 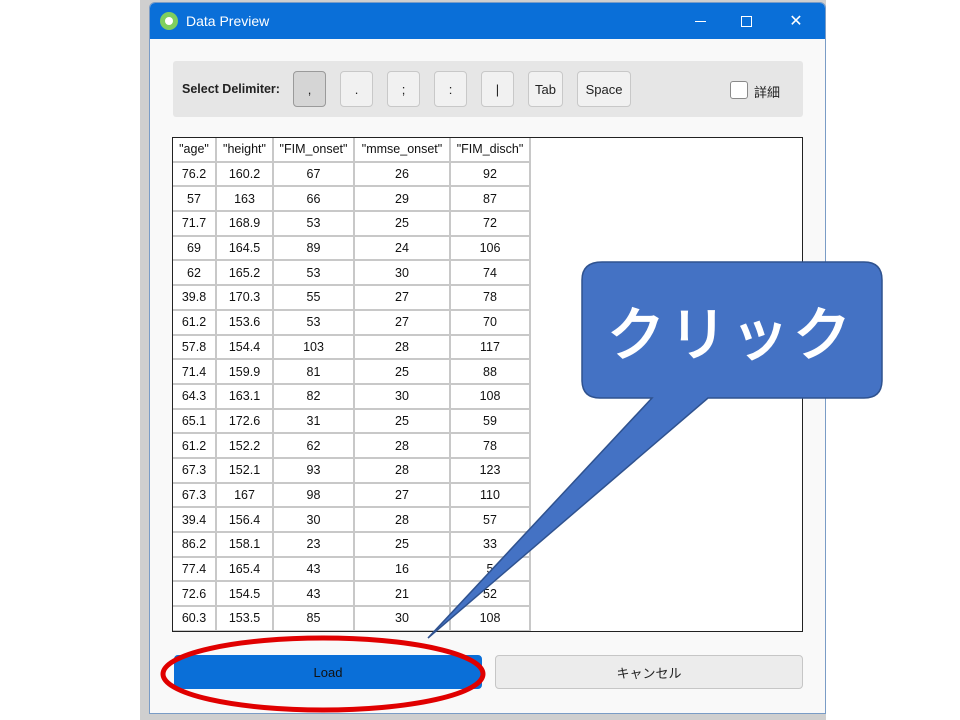 What do you see at coordinates (245, 520) in the screenshot?
I see `table-cell: 156.4` at bounding box center [245, 520].